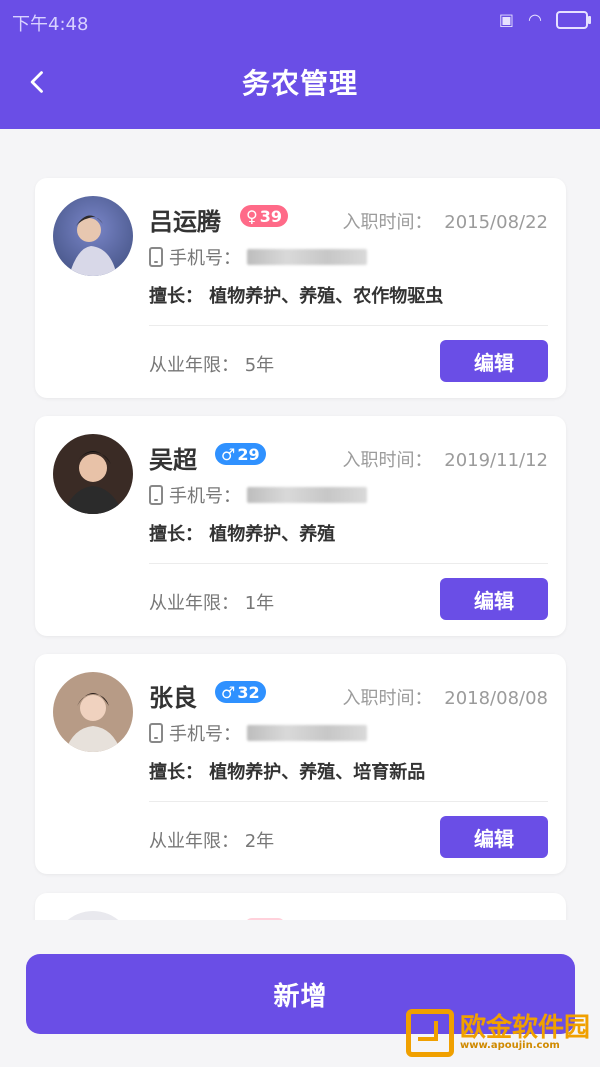 The image size is (600, 1067). I want to click on gender-age-badge, so click(265, 919).